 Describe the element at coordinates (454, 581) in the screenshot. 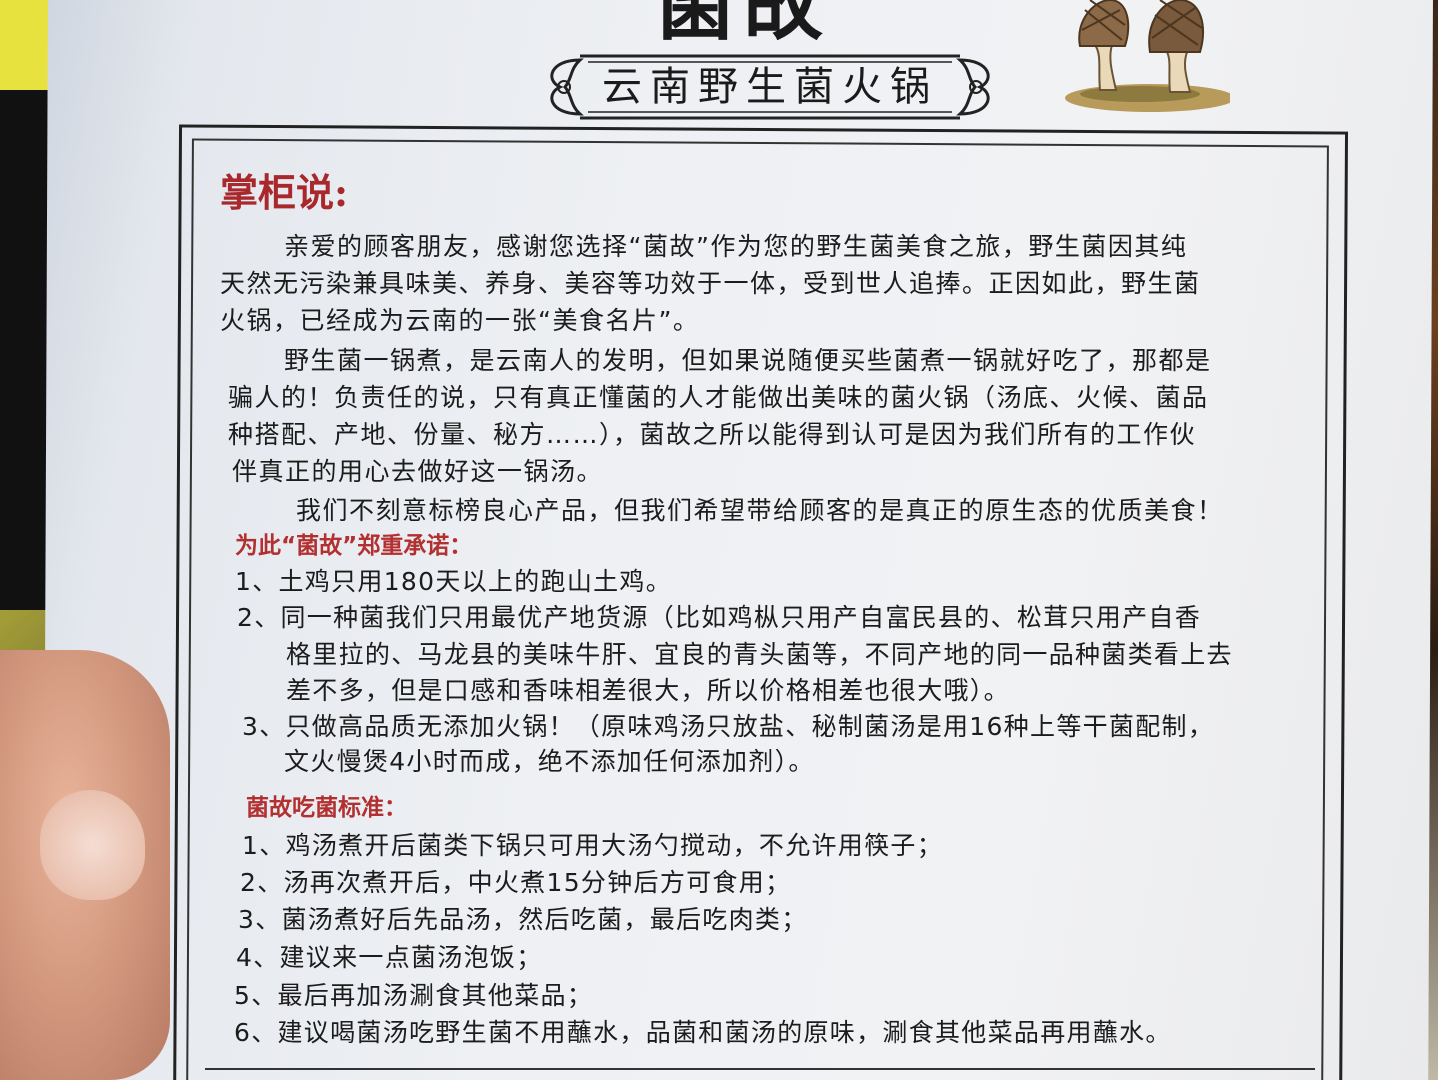

I see `promise-item-1: 1、土鸡只用180天以上的跑山土鸡。` at that location.